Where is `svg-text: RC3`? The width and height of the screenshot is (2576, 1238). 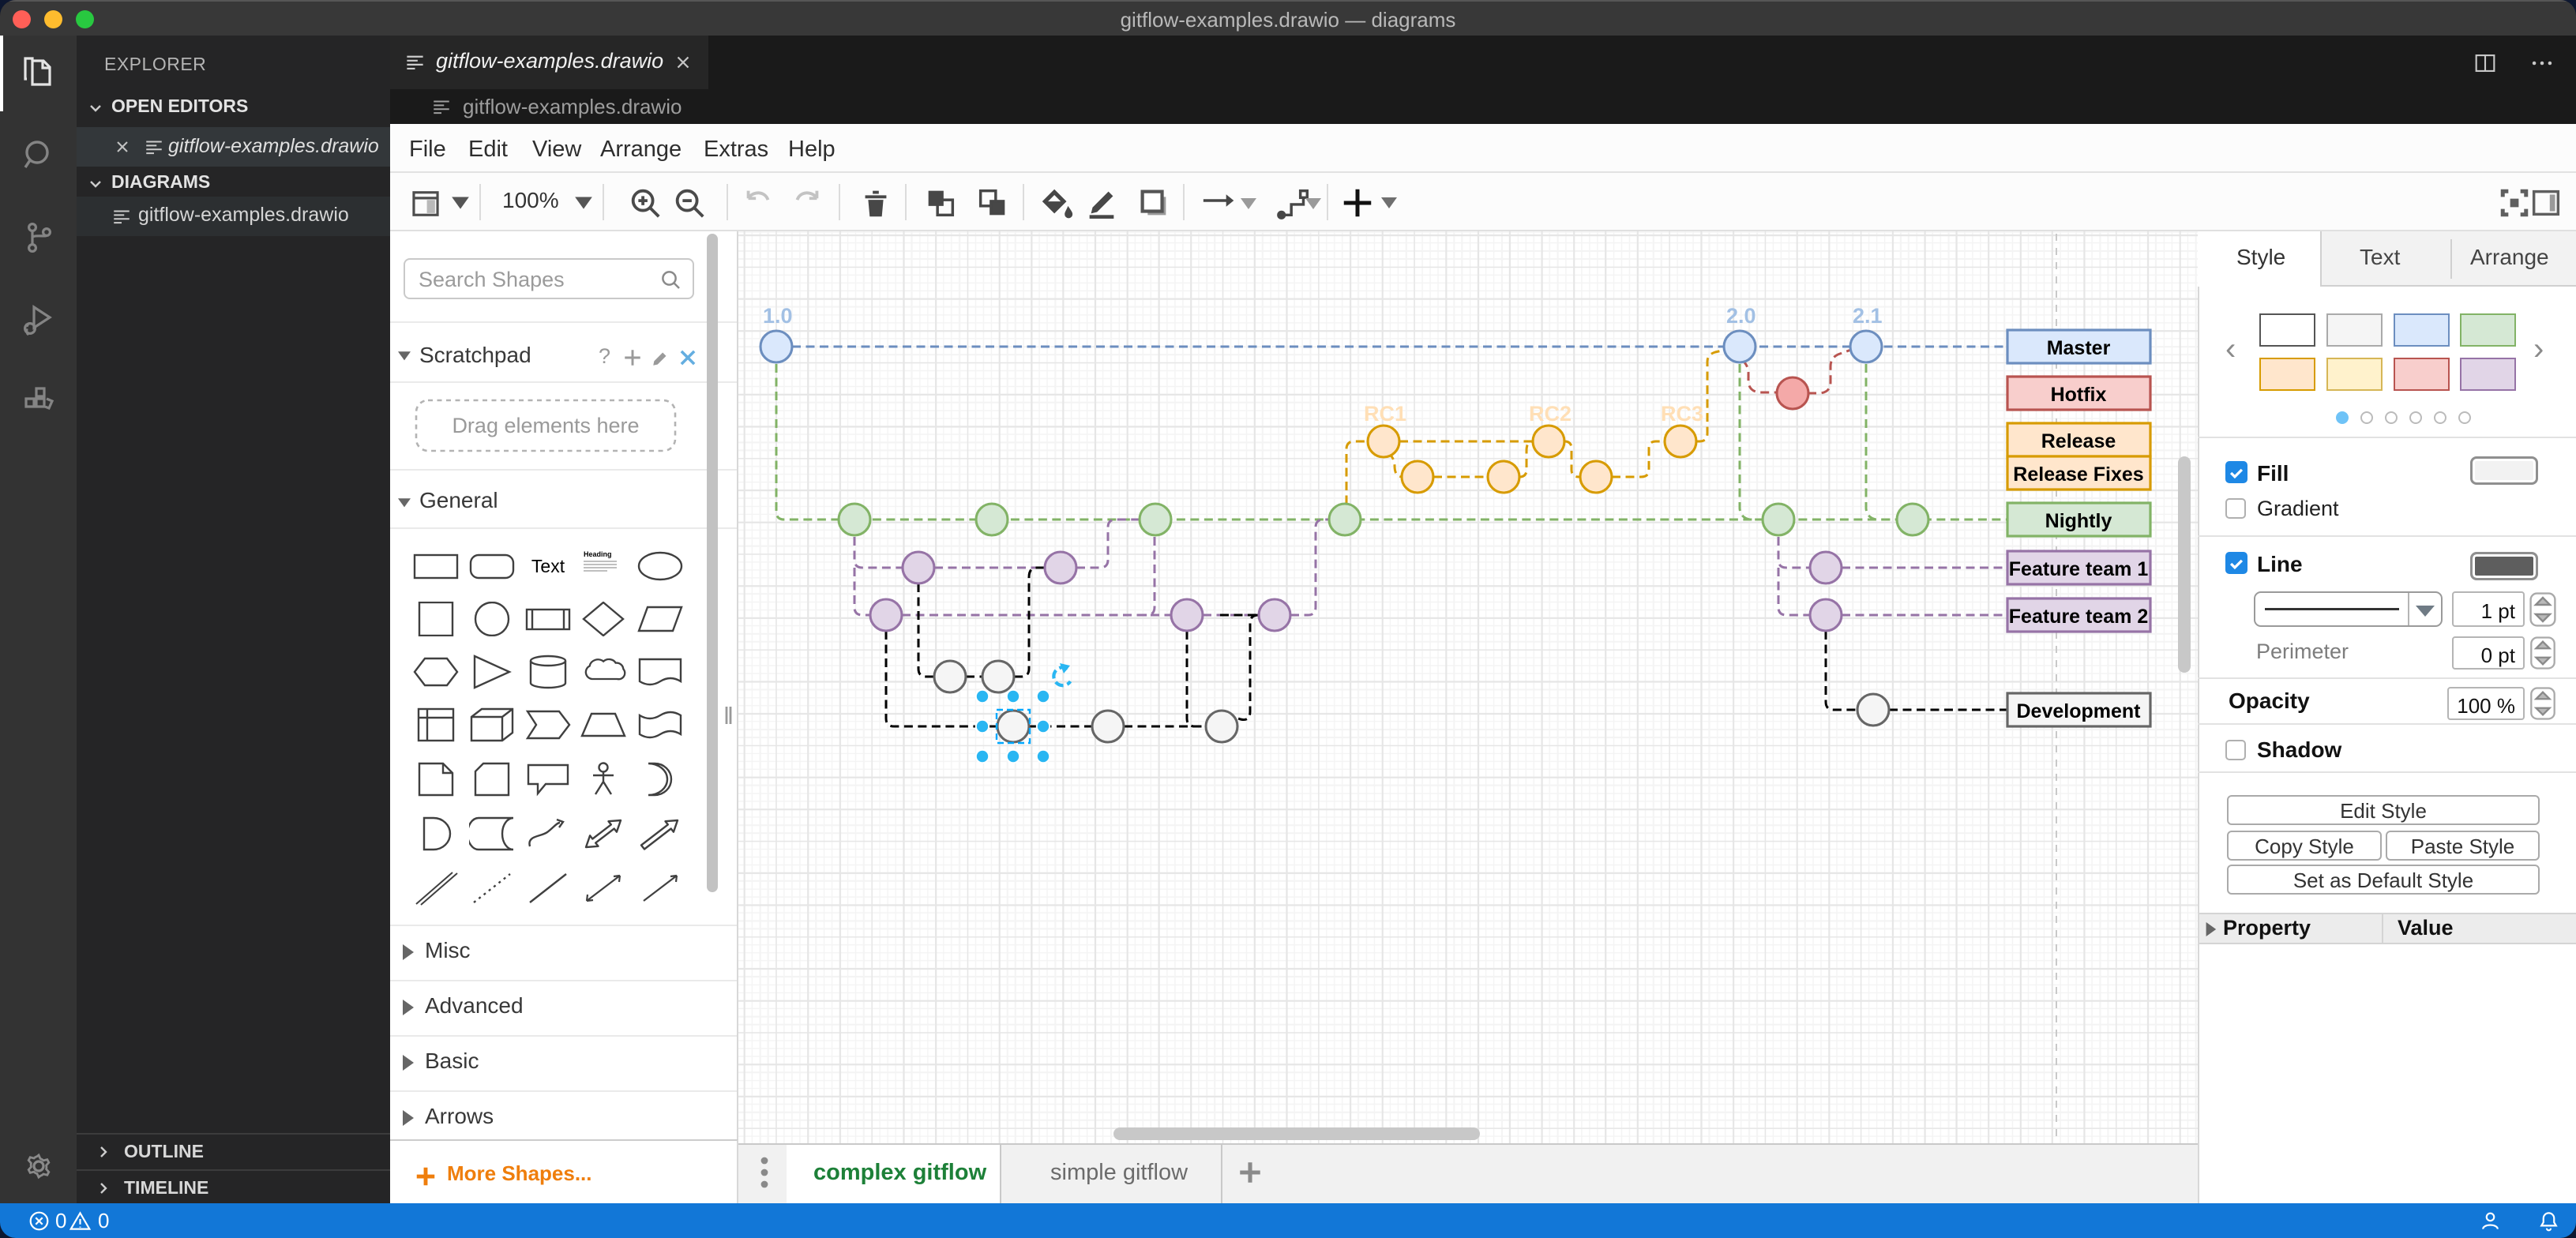
svg-text: RC3 is located at coordinates (1682, 414).